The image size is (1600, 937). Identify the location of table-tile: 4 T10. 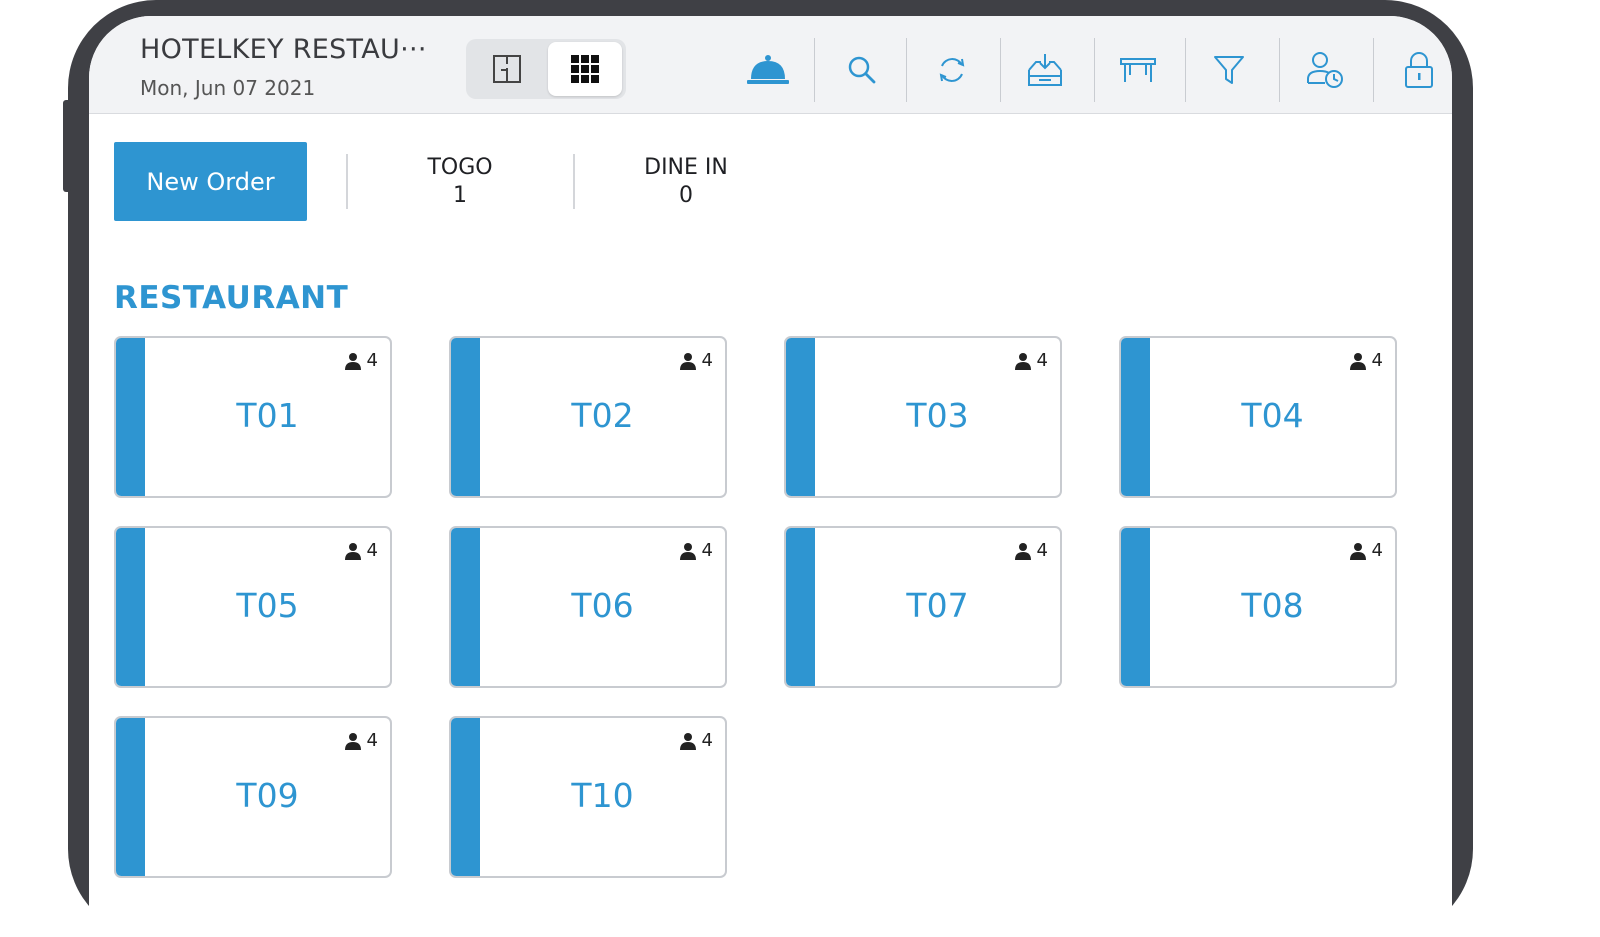
(588, 797).